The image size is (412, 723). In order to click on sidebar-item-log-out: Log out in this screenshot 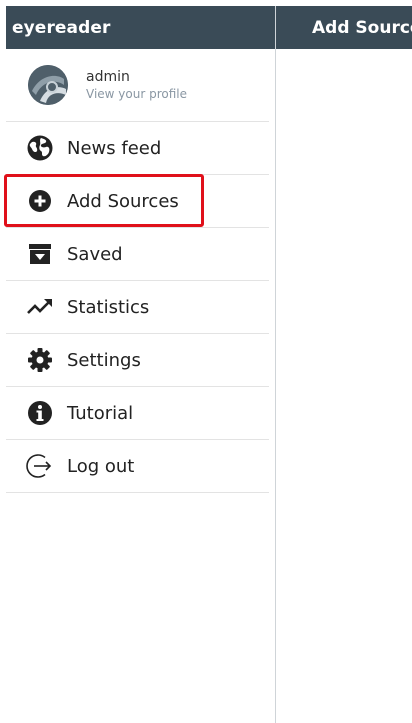, I will do `click(137, 466)`.